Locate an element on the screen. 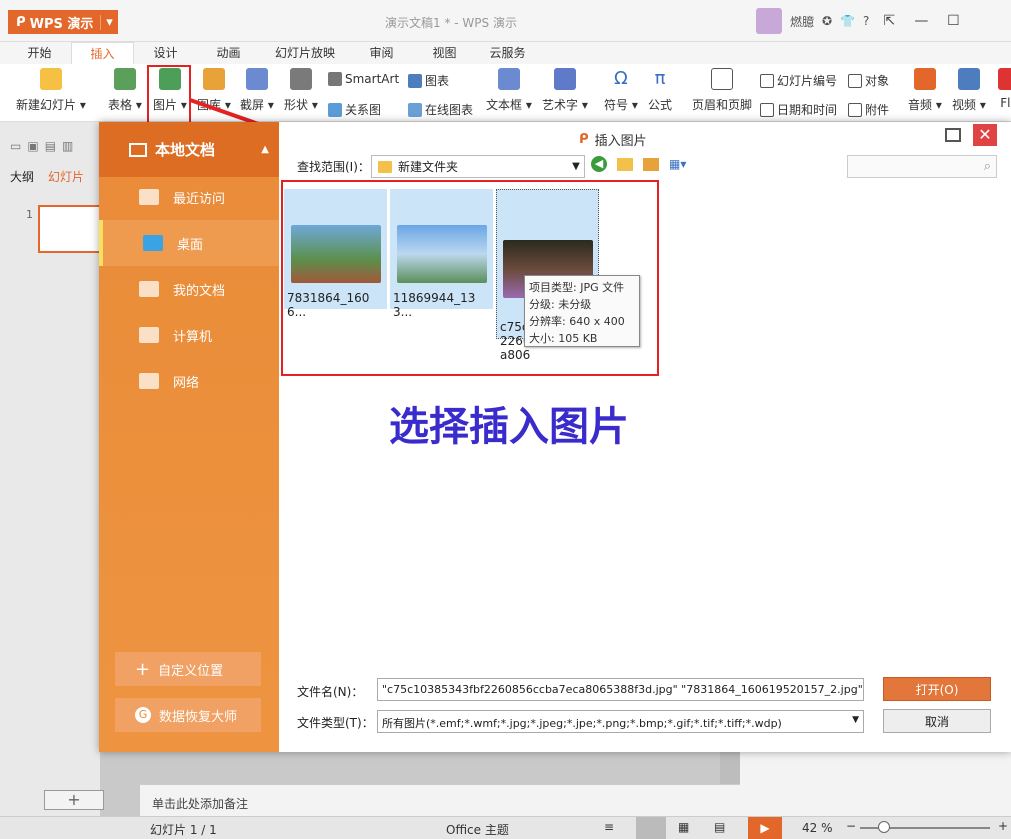  save-icon: ▣ is located at coordinates (32, 146).